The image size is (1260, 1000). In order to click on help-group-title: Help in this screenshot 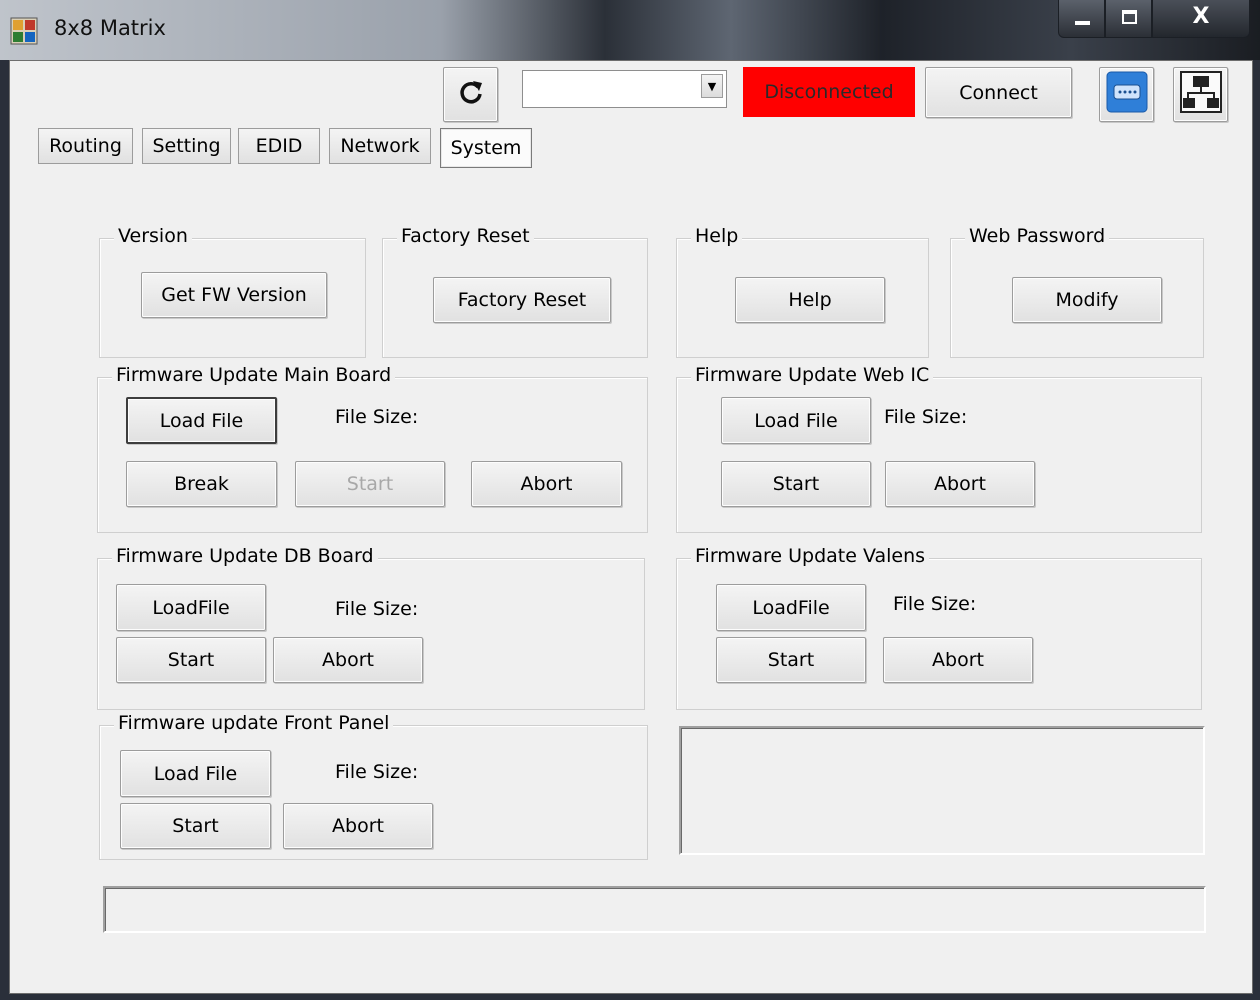, I will do `click(717, 236)`.